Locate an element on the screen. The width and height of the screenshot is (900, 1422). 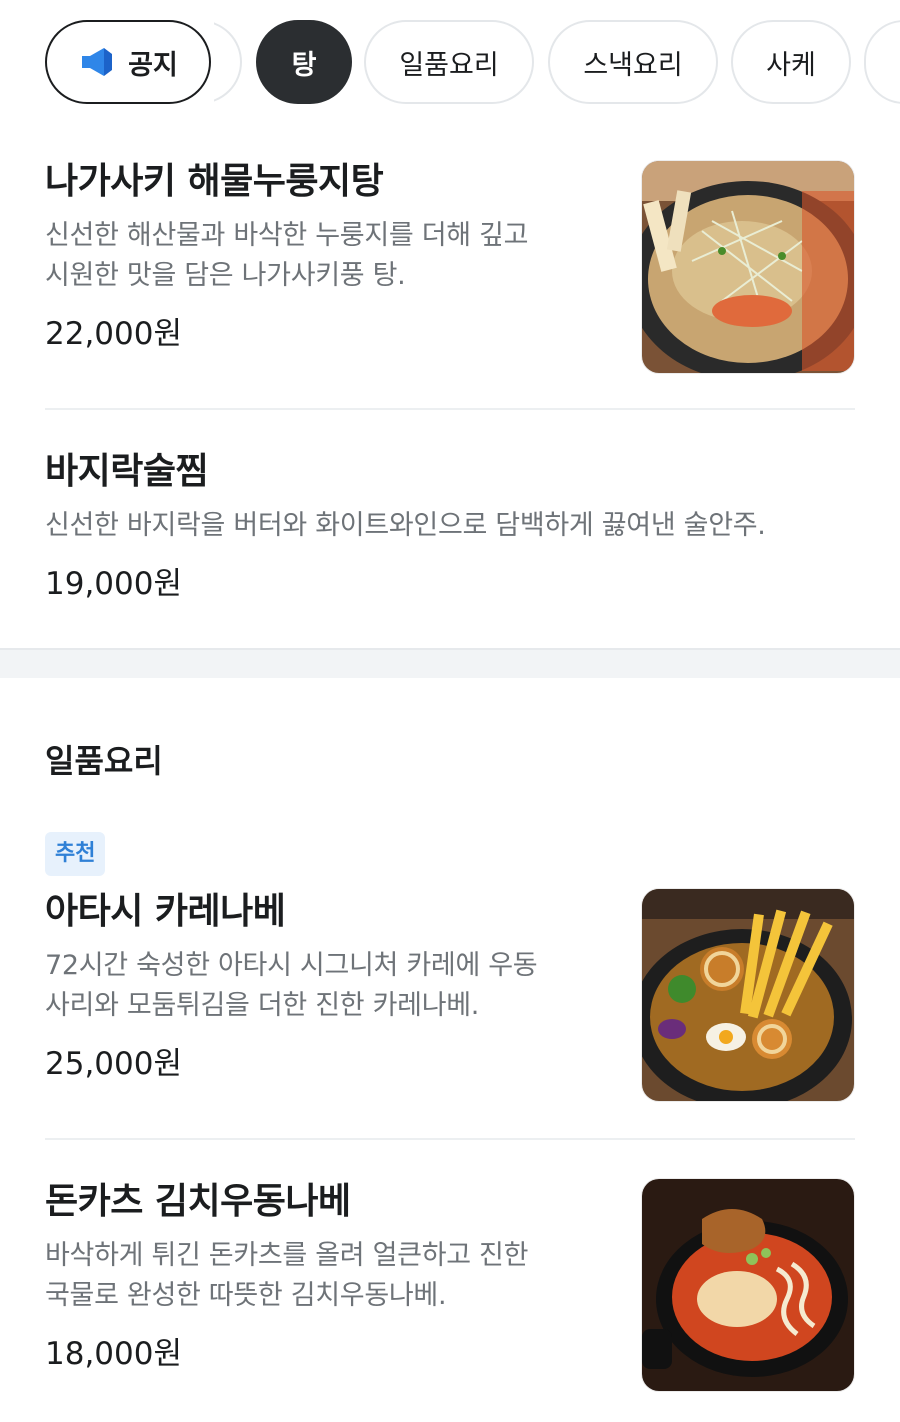
item-description: 신선한 바지락을 버터와 화이트와인으로 담백하게 끓여낸 술안주. is located at coordinates (450, 526).